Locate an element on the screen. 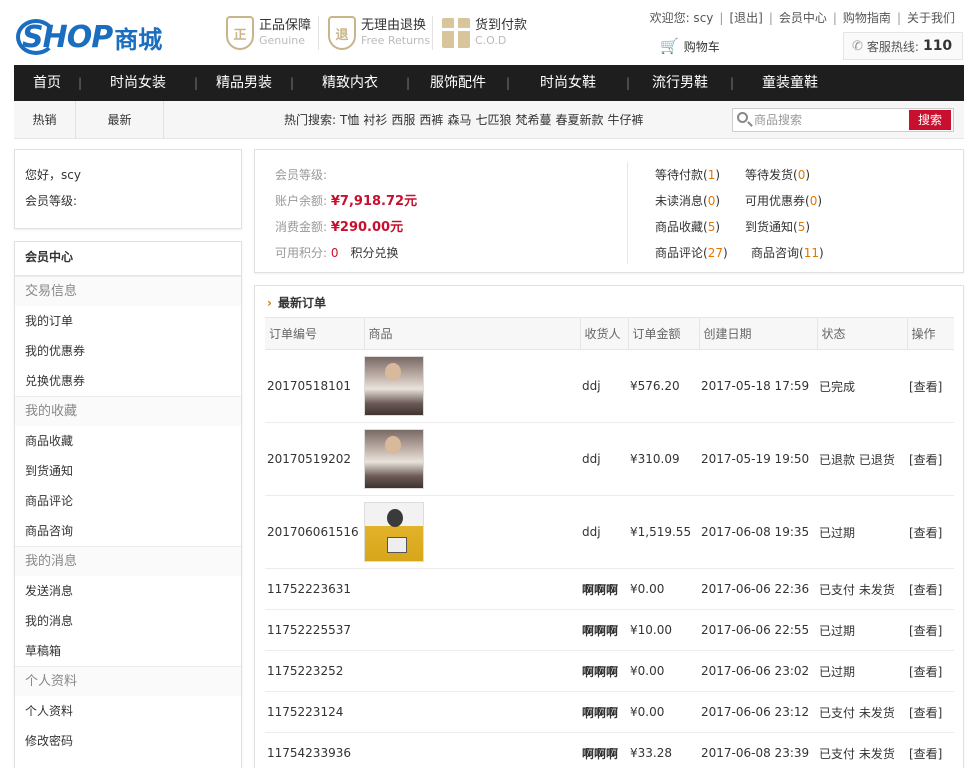 This screenshot has width=972, height=768. menu-link-profile: 个人资料 is located at coordinates (128, 711).